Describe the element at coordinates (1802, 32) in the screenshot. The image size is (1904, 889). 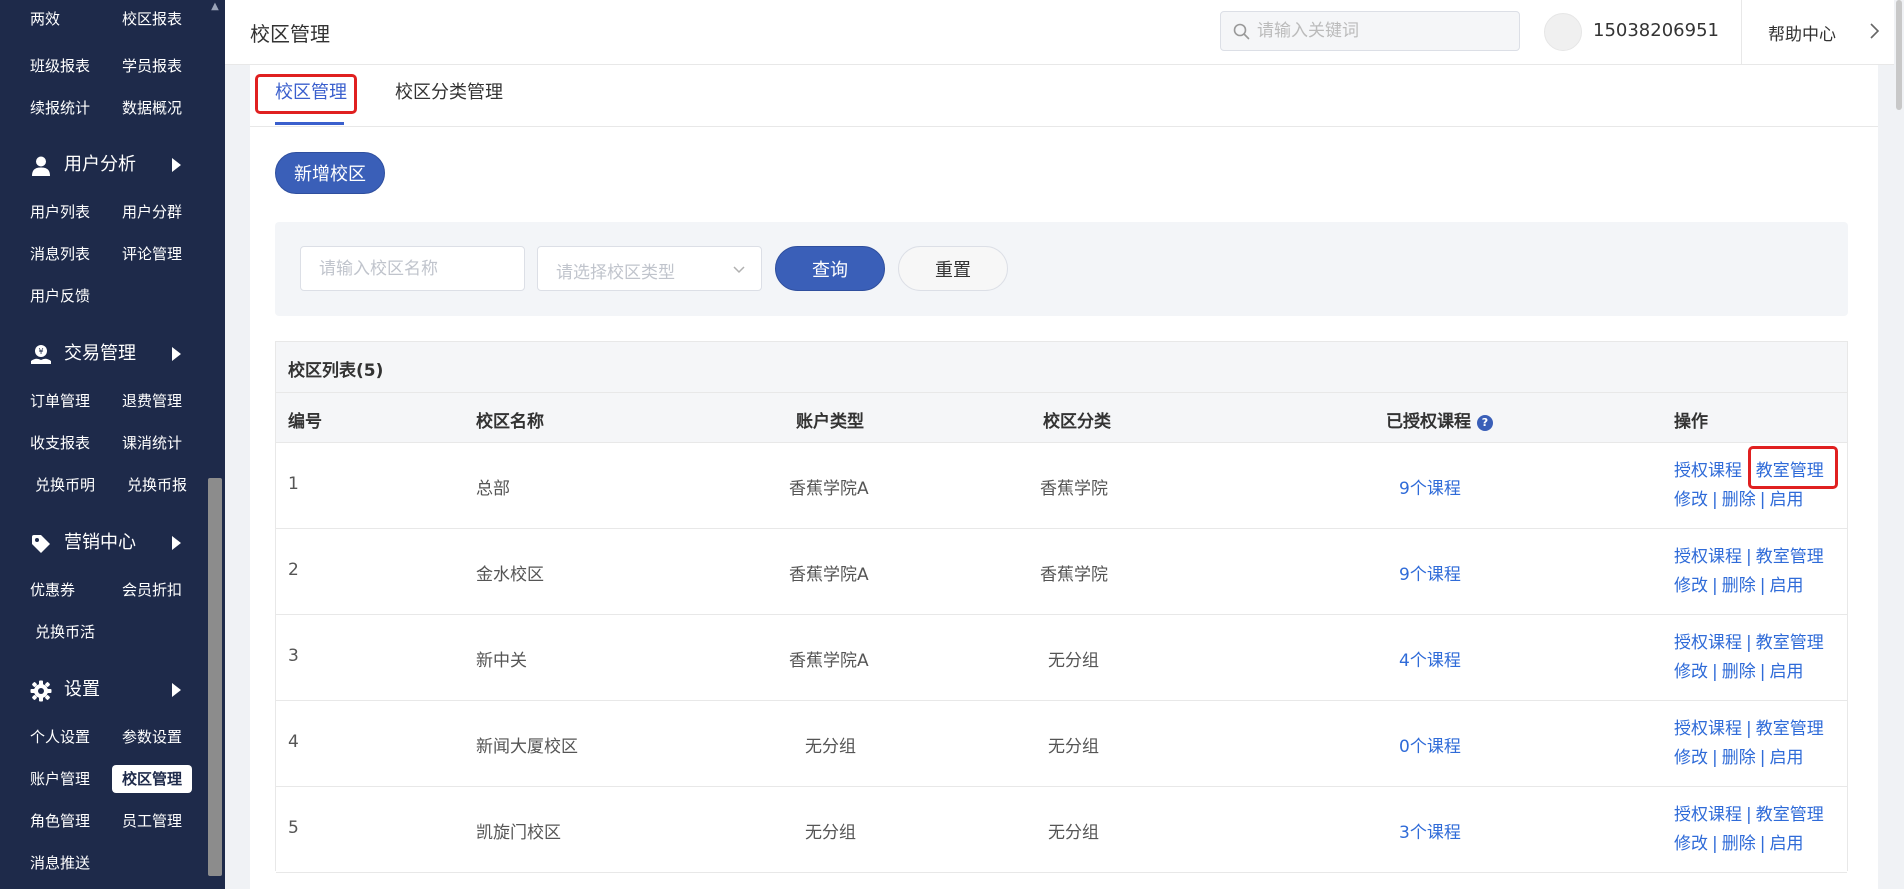
I see `help-center-link: 帮助中心` at that location.